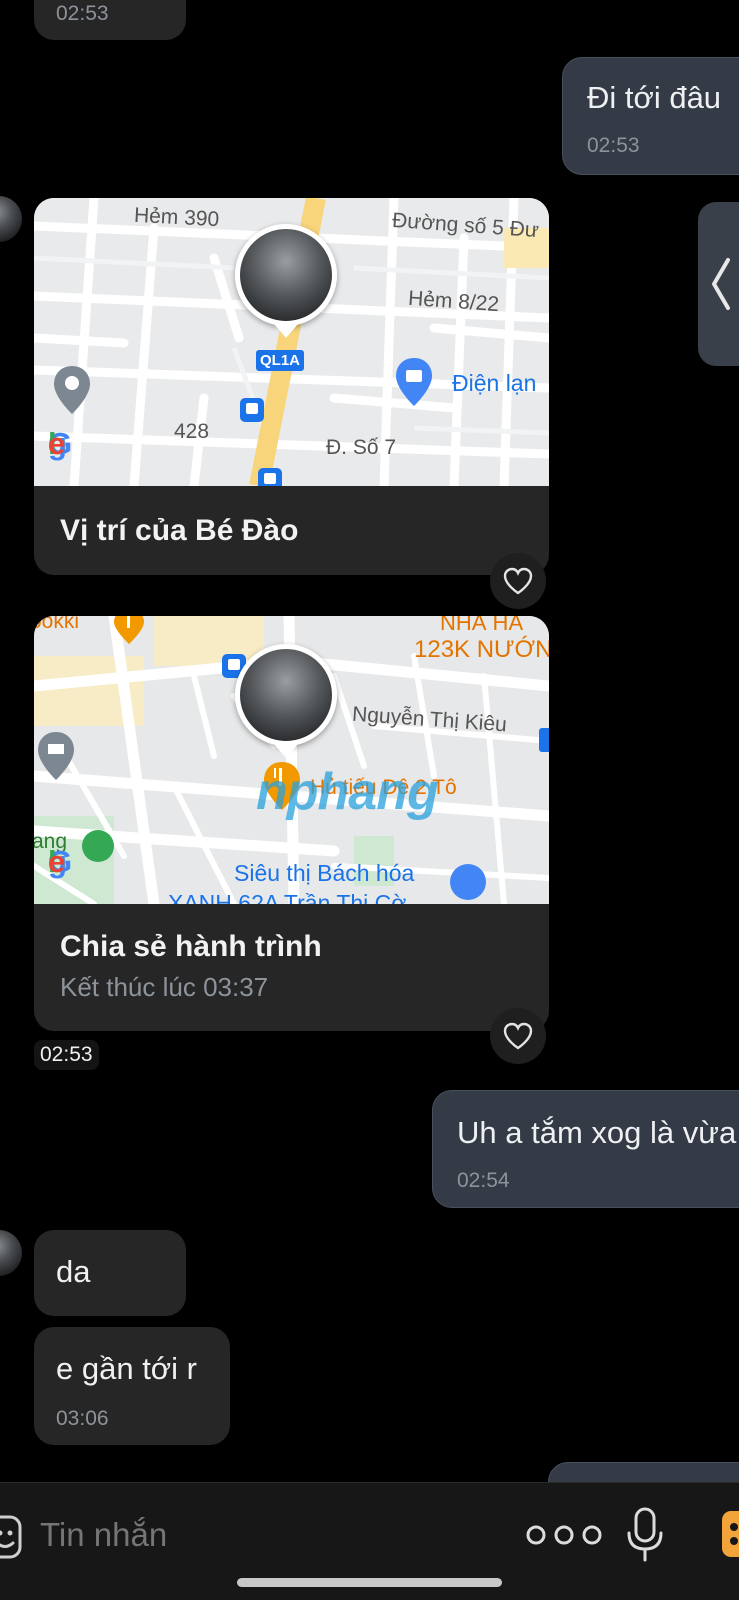  What do you see at coordinates (176, 217) in the screenshot?
I see `map-label: Hẻm 390` at bounding box center [176, 217].